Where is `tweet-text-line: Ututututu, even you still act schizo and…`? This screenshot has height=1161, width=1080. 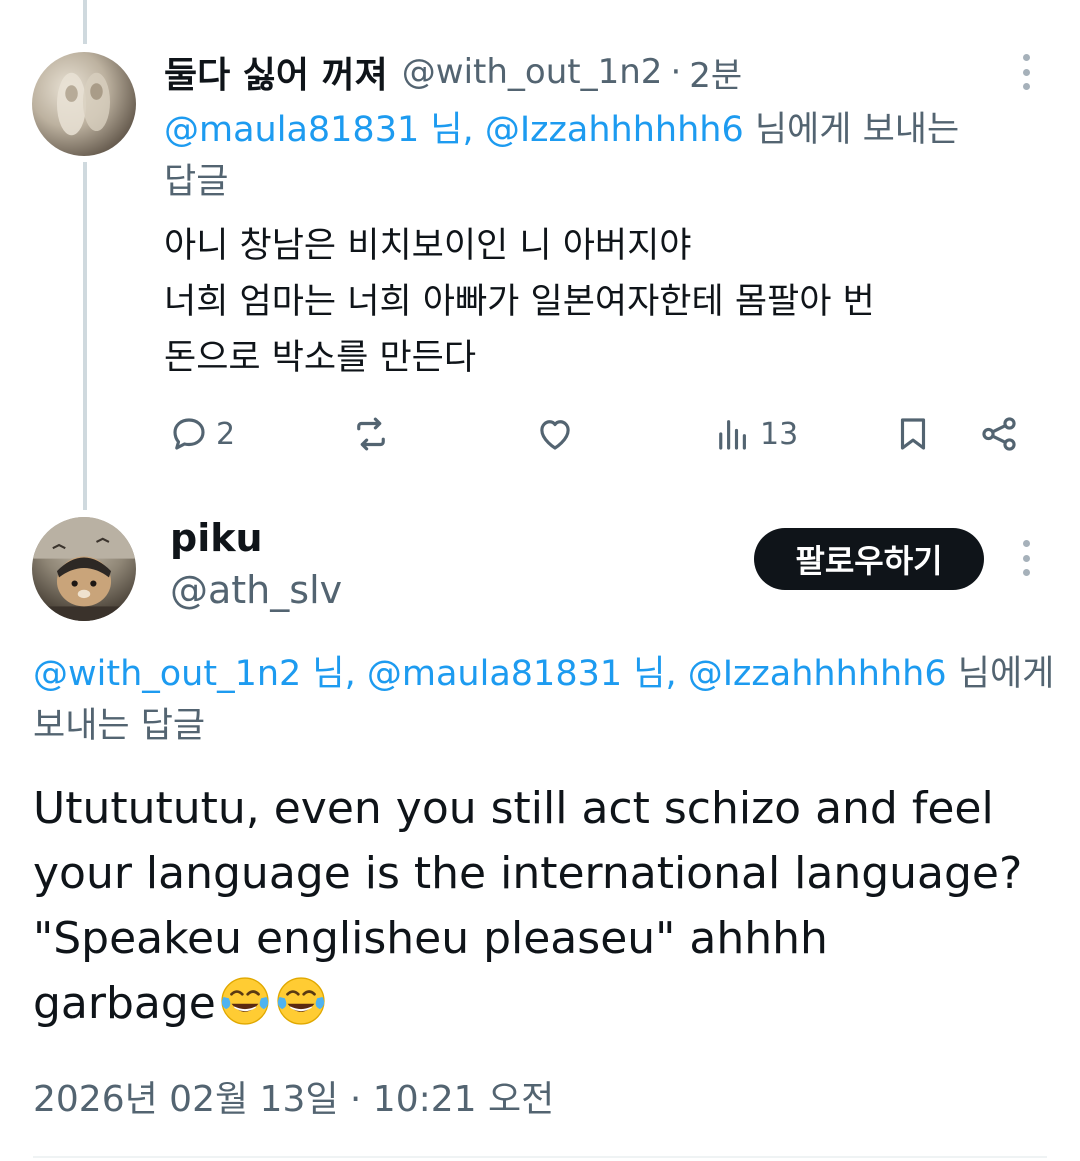 tweet-text-line: Ututututu, even you still act schizo and… is located at coordinates (513, 808).